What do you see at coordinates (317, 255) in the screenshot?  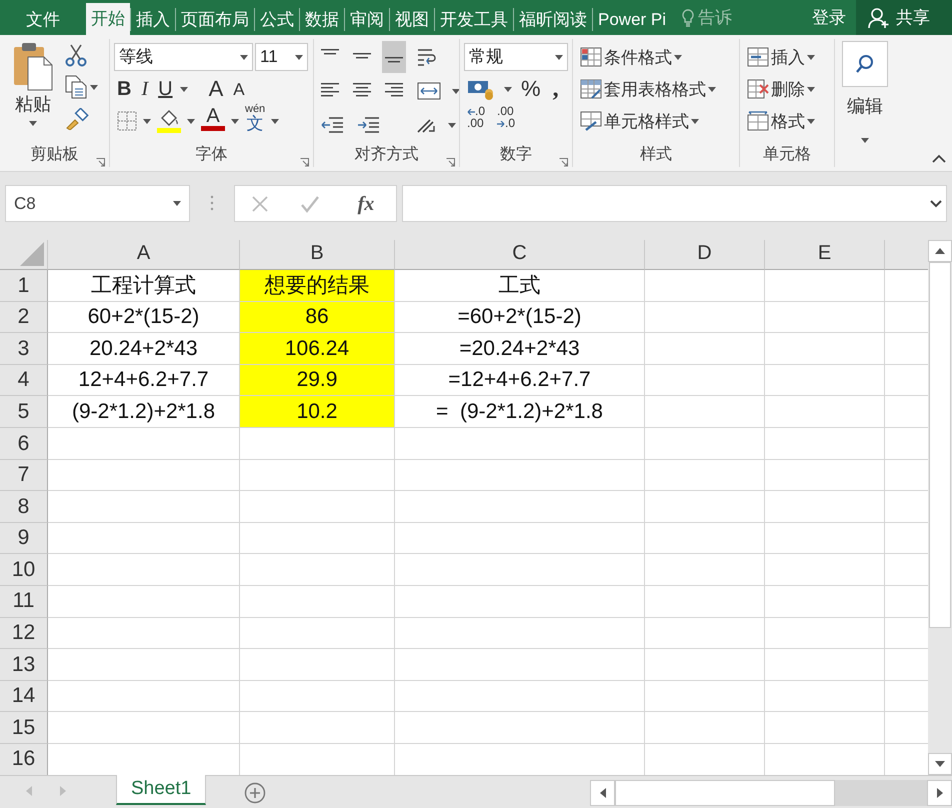 I see `column-header: B` at bounding box center [317, 255].